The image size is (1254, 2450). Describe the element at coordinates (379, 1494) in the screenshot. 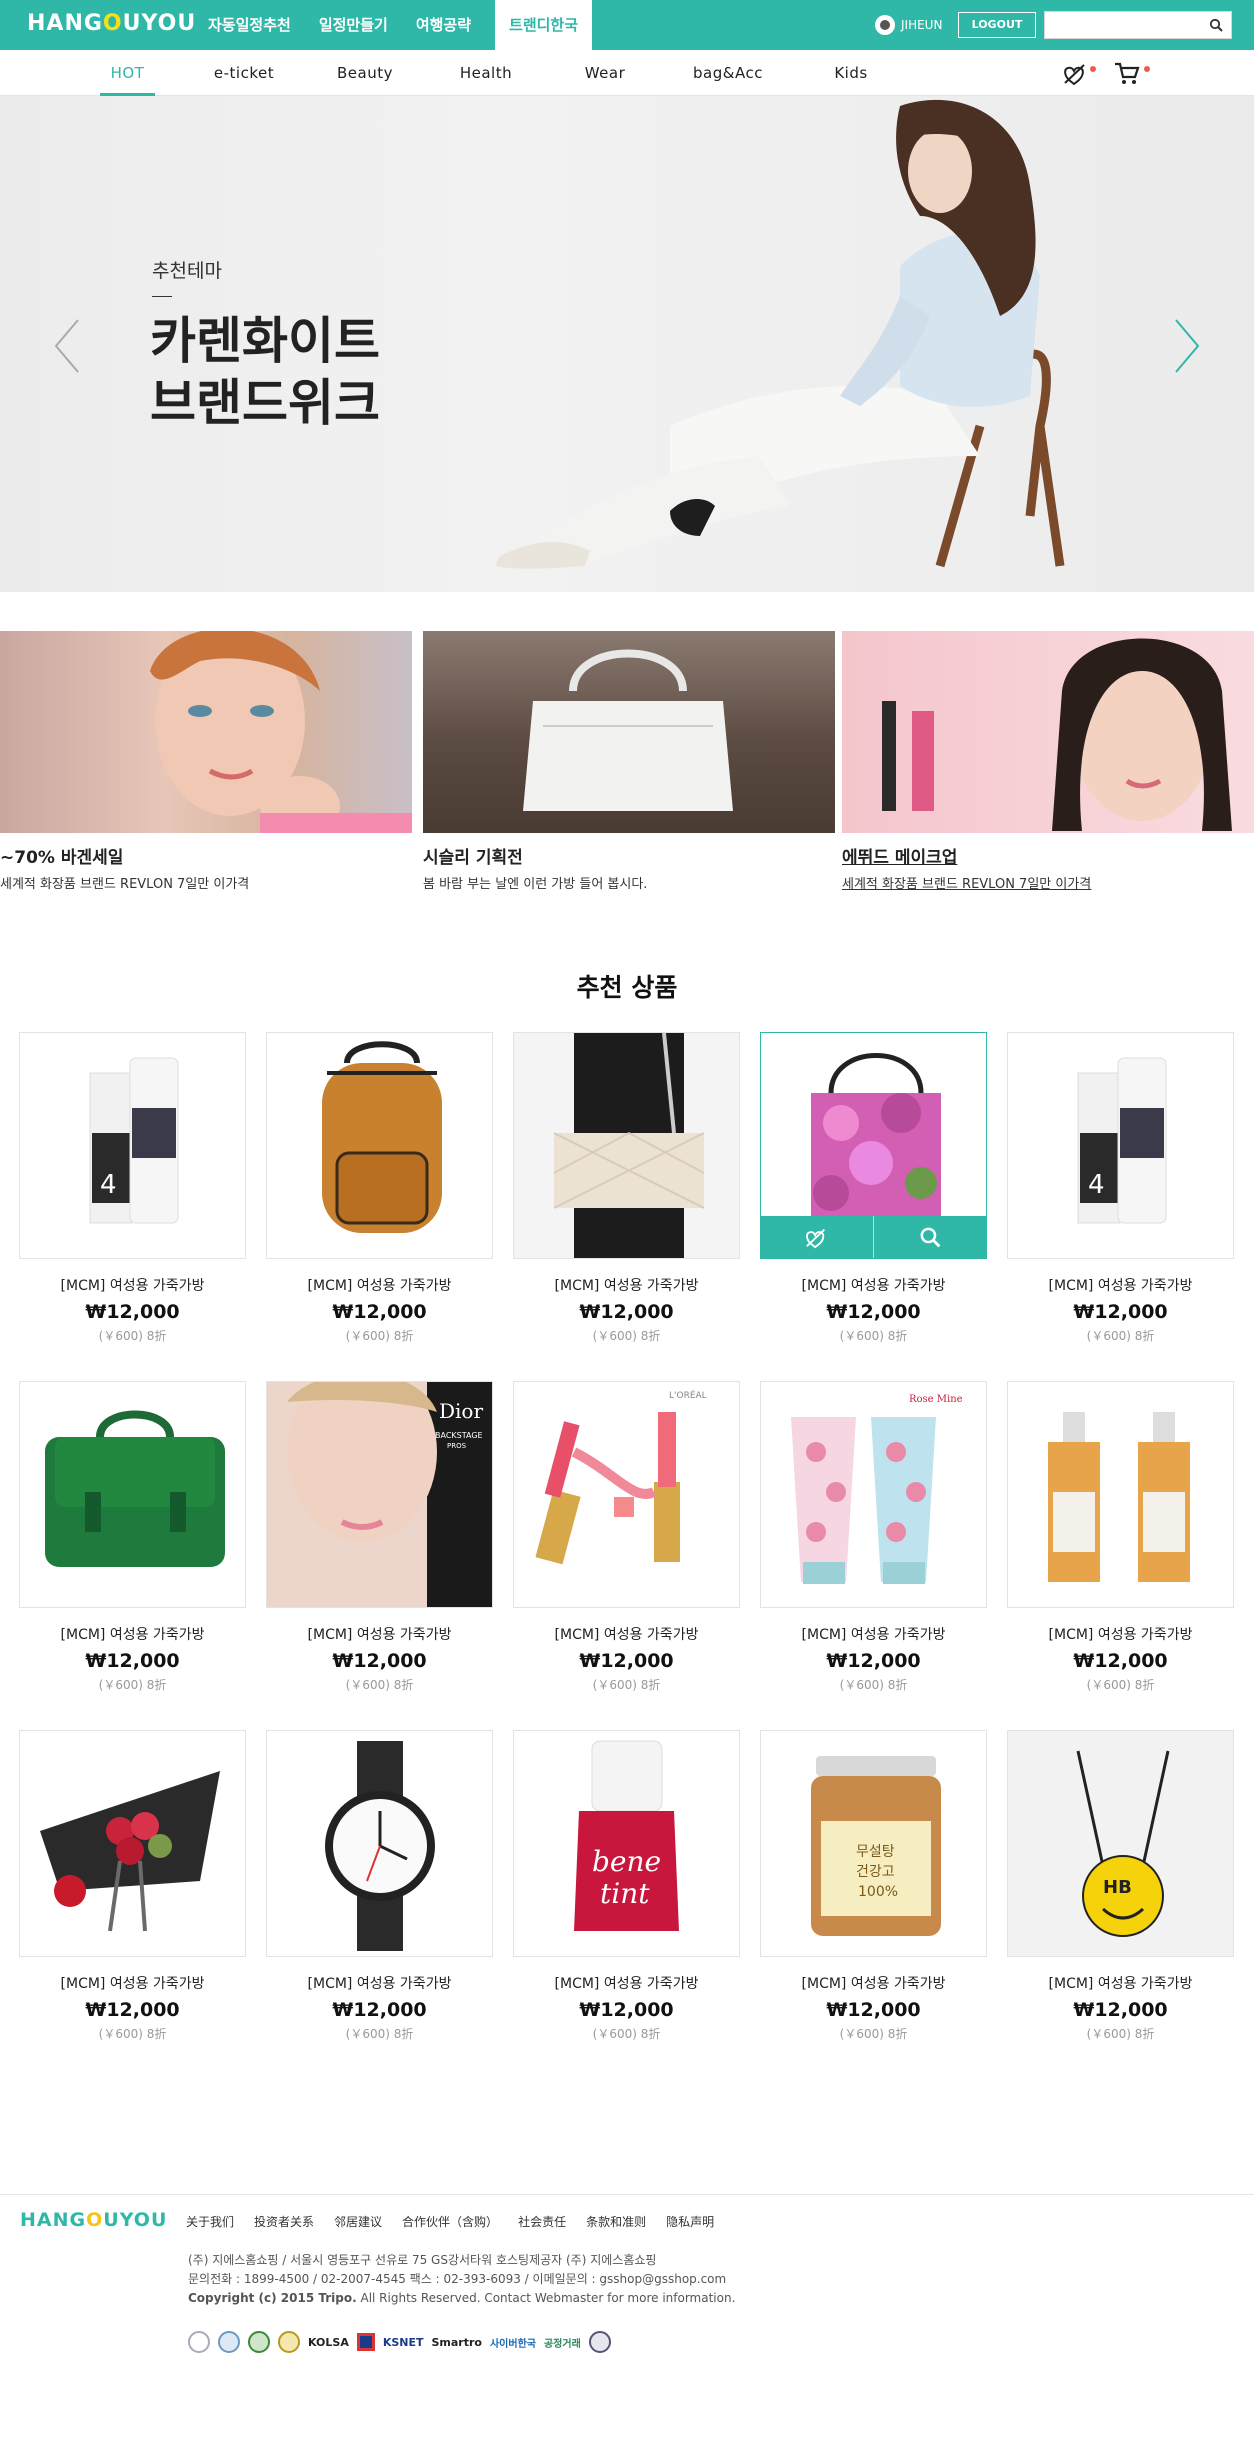

I see `product-image: Dior BACKSTAGE PROS` at that location.